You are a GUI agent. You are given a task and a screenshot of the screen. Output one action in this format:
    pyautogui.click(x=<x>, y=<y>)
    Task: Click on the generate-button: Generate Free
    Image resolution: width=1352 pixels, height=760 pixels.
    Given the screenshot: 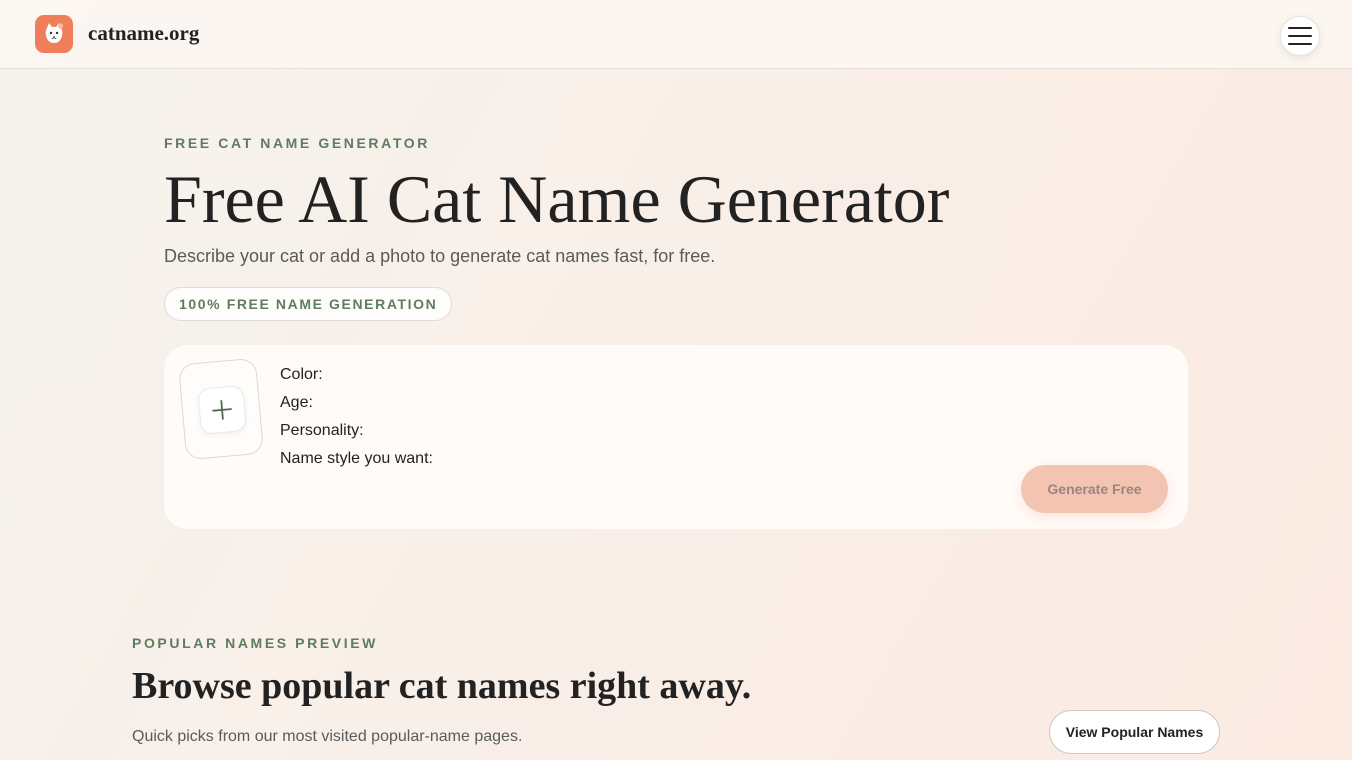 What is the action you would take?
    pyautogui.click(x=1094, y=489)
    